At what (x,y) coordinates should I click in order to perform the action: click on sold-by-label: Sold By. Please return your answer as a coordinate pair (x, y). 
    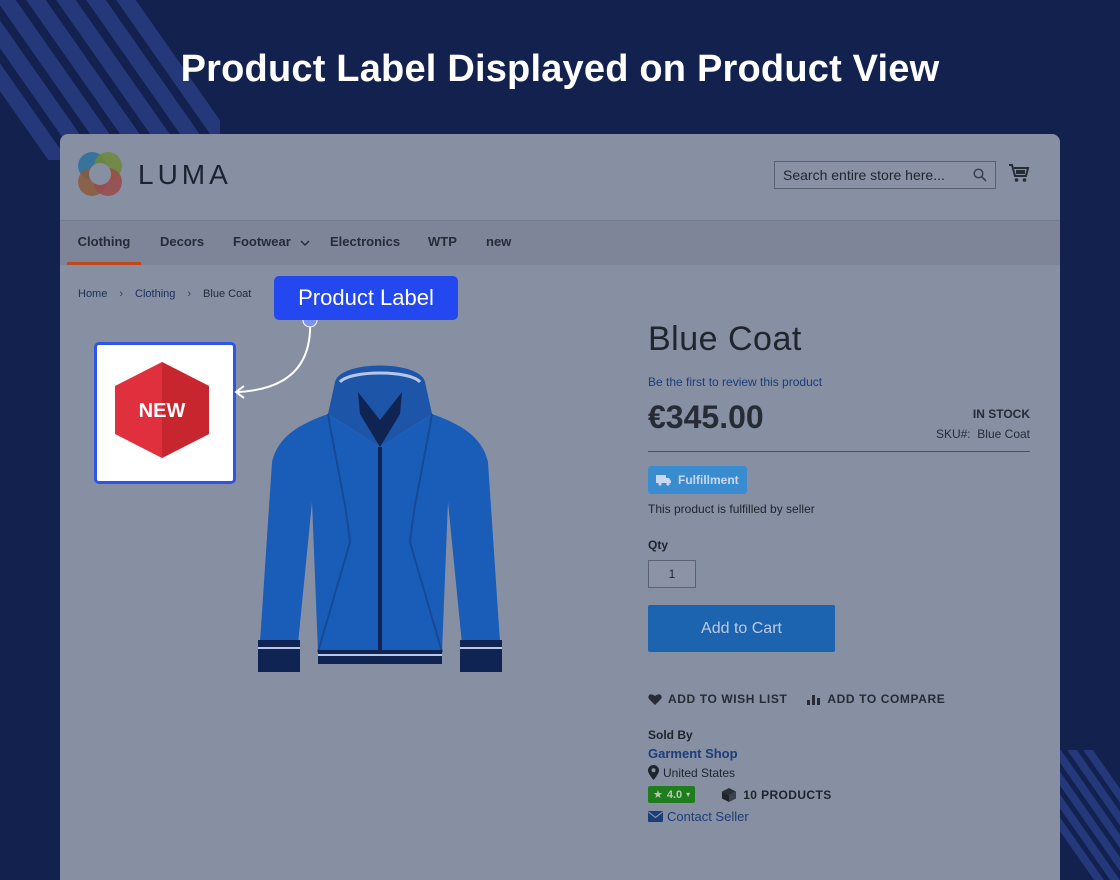
    Looking at the image, I should click on (670, 735).